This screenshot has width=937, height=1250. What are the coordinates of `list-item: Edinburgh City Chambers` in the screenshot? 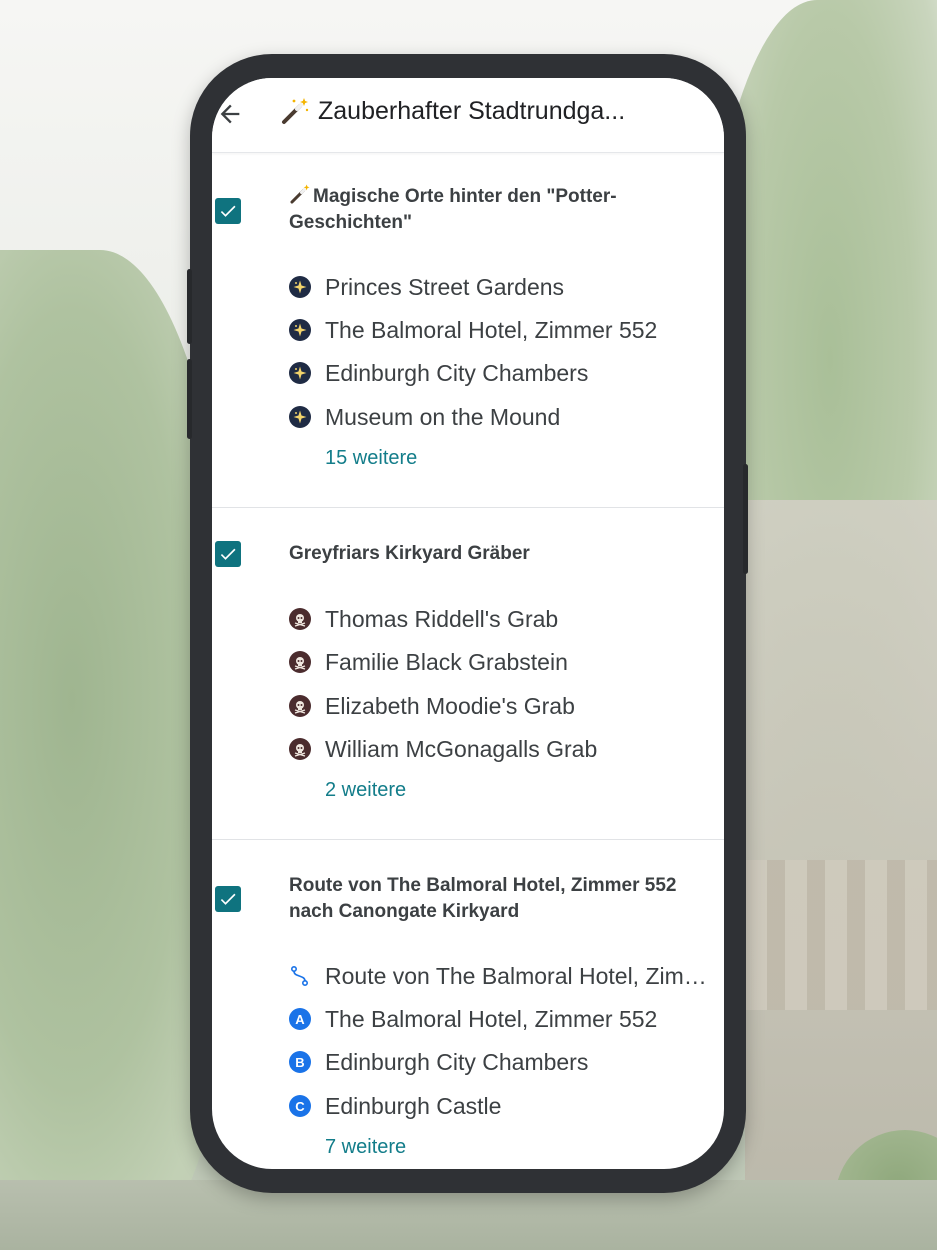 It's located at (438, 373).